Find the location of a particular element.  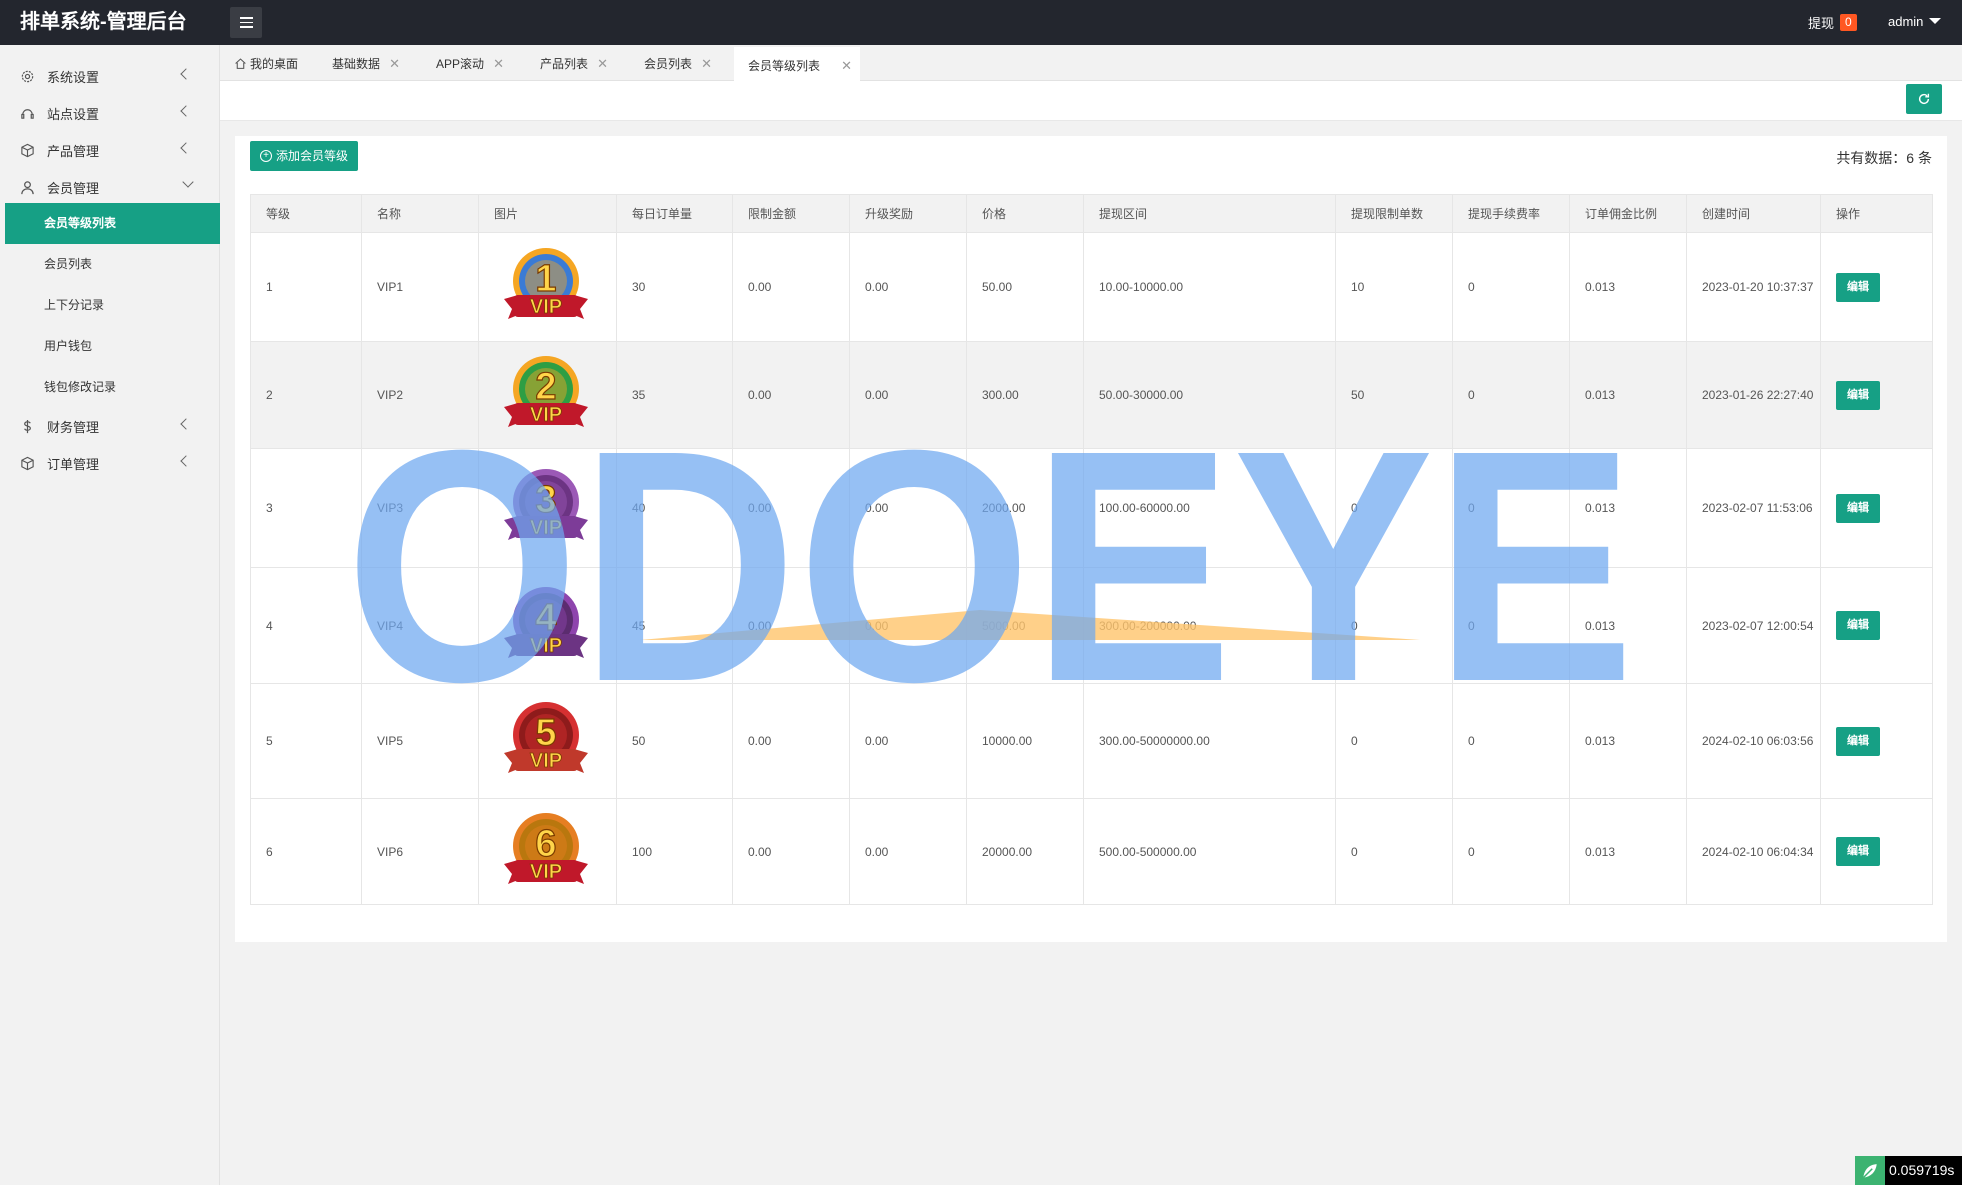

plus-circle-icon: + is located at coordinates (266, 156).